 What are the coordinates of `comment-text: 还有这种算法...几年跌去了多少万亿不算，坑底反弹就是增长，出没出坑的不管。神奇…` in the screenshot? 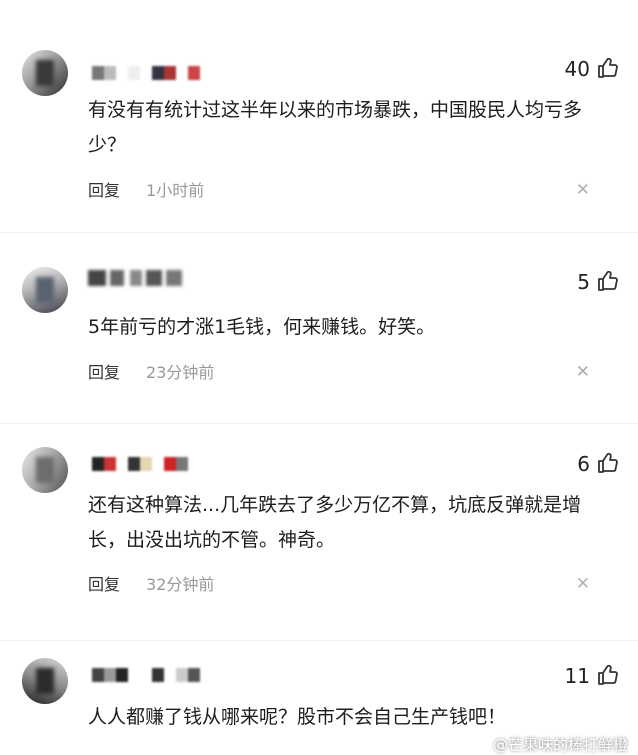 It's located at (335, 522).